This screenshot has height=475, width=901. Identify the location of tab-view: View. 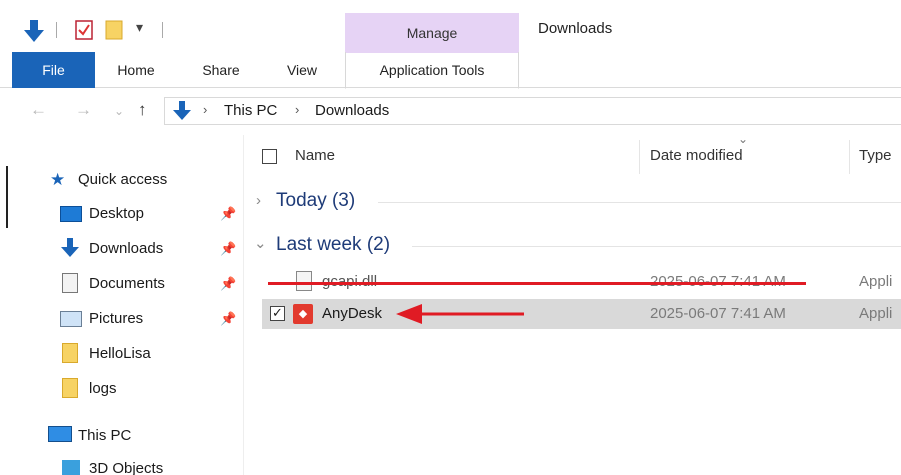
(302, 70).